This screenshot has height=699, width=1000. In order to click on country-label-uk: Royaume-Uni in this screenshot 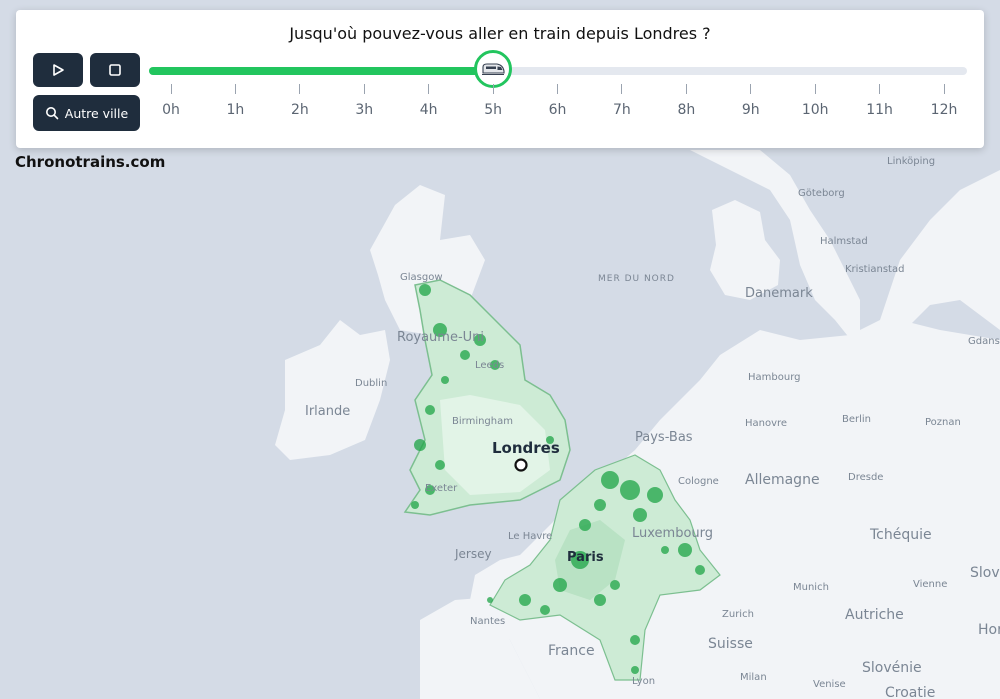, I will do `click(440, 337)`.